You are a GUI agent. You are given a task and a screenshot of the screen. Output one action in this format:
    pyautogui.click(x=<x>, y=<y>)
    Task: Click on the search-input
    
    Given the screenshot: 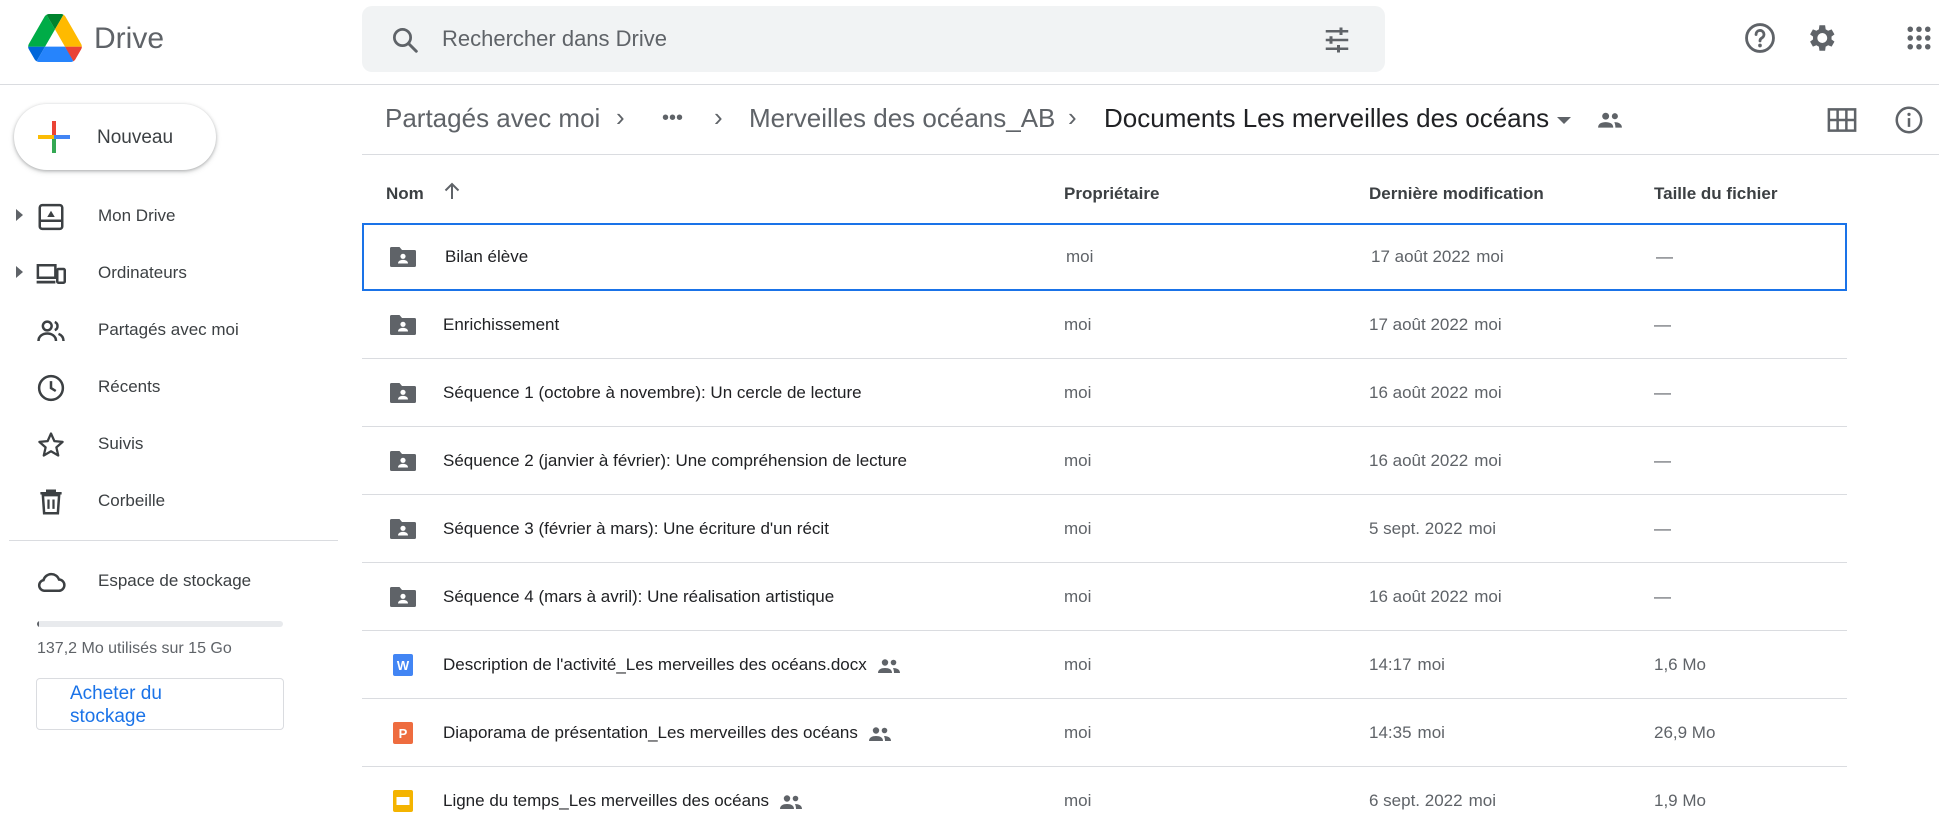 What is the action you would take?
    pyautogui.click(x=852, y=39)
    